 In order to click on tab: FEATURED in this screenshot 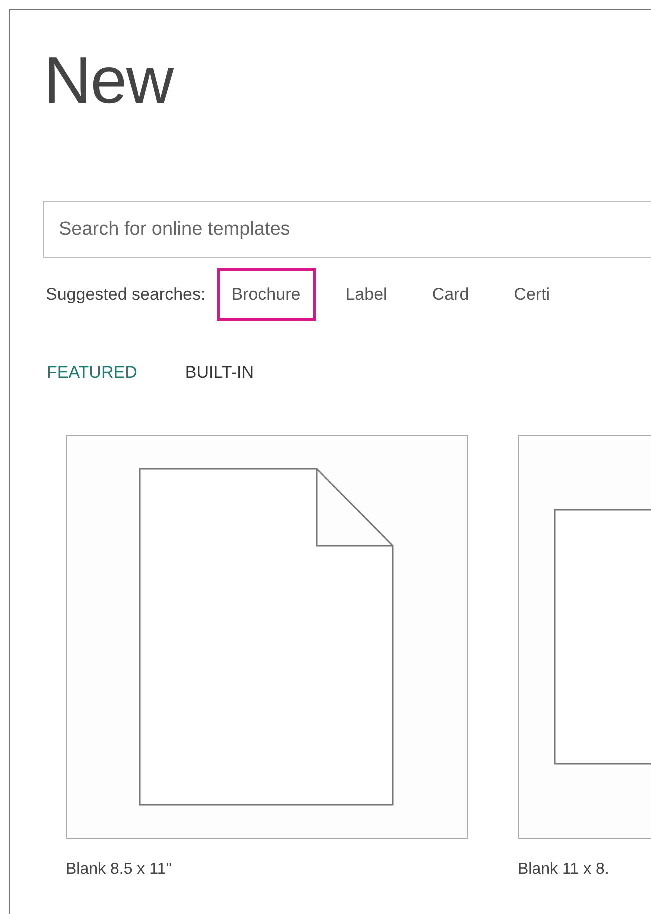, I will do `click(92, 373)`.